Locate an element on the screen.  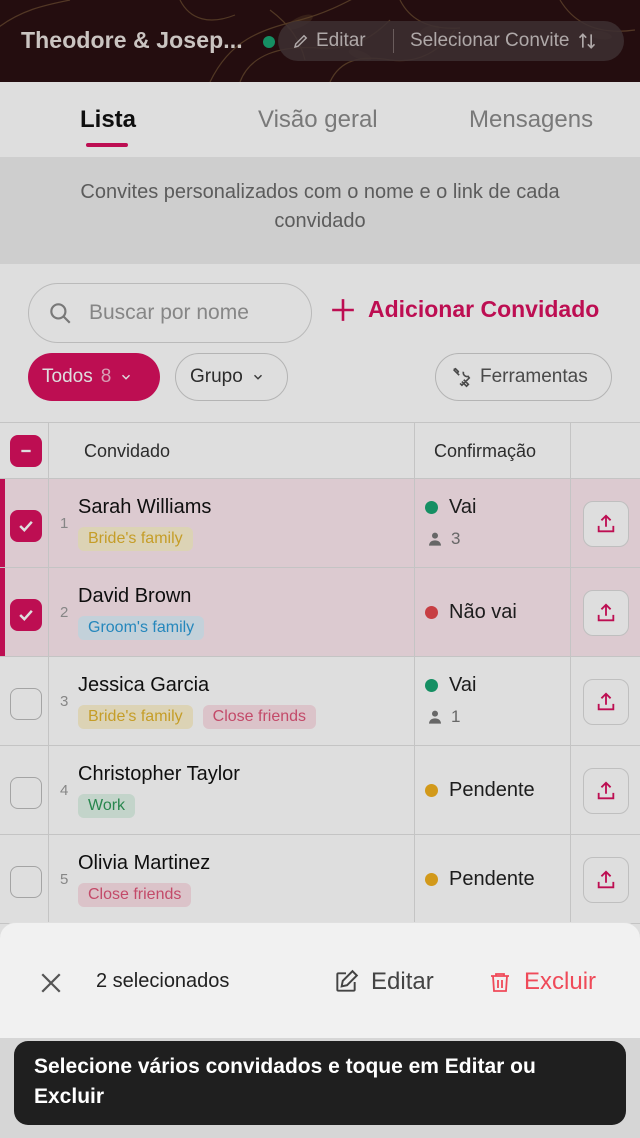
bulk-delete-button: Excluir is located at coordinates (542, 982).